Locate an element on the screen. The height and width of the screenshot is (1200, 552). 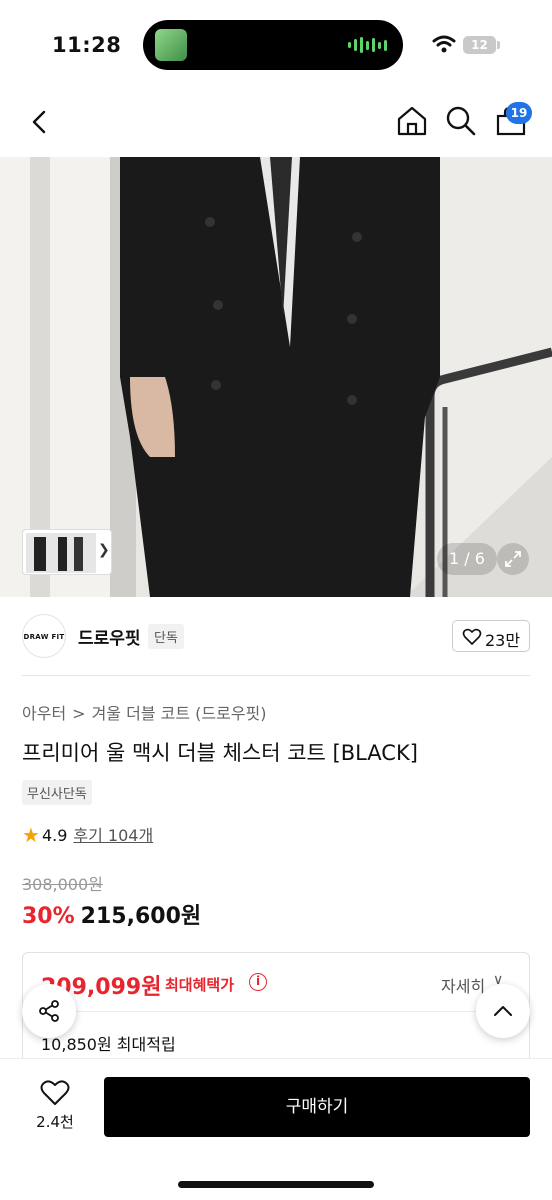
breadcrumb: 아우터 > 겨울 더블 코트 (드로우핏) is located at coordinates (144, 712).